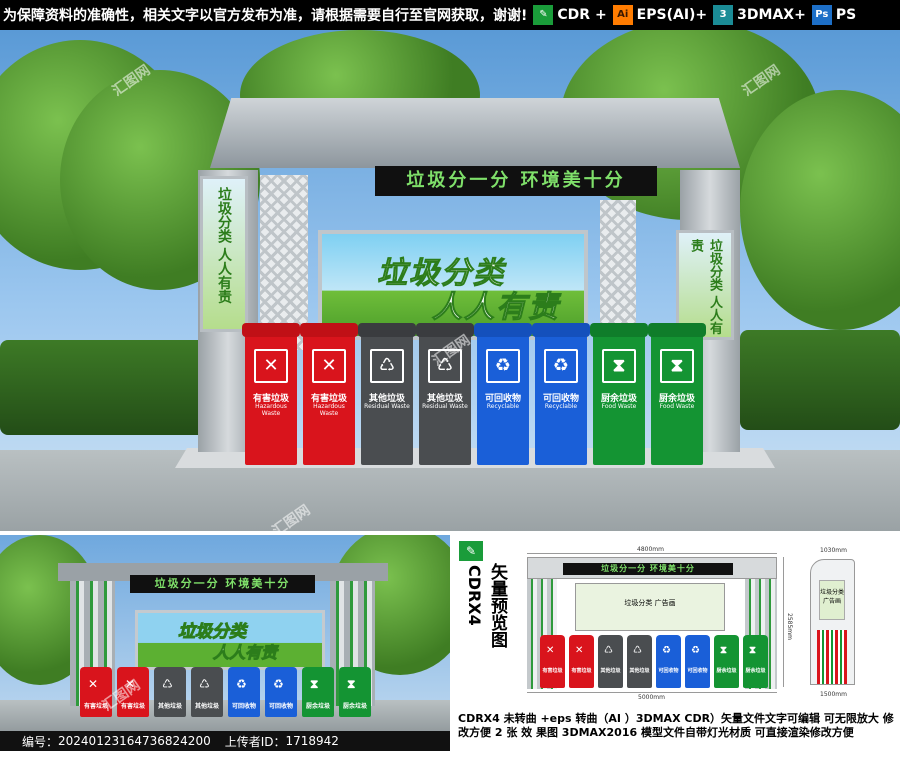  I want to click on left-side-panel: 垃圾分类 人人有责, so click(224, 254).